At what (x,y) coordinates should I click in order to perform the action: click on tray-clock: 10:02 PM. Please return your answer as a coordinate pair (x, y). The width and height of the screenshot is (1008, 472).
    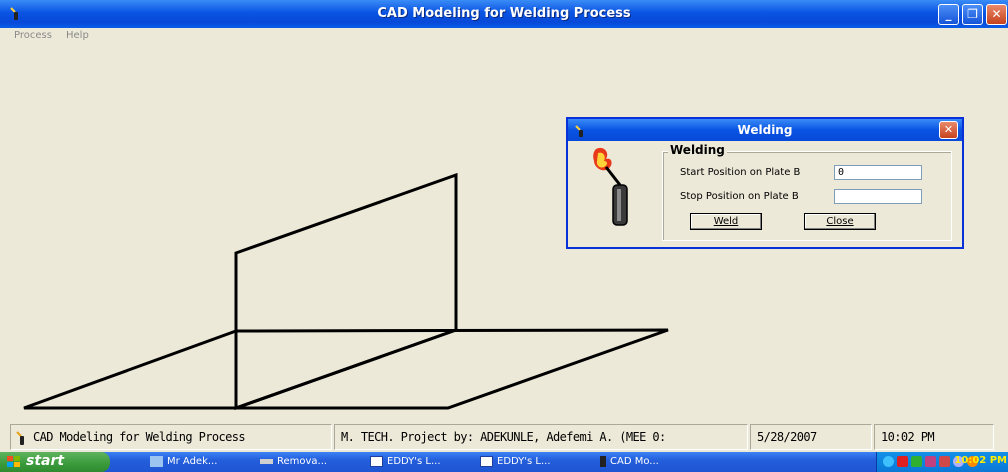
    Looking at the image, I should click on (980, 460).